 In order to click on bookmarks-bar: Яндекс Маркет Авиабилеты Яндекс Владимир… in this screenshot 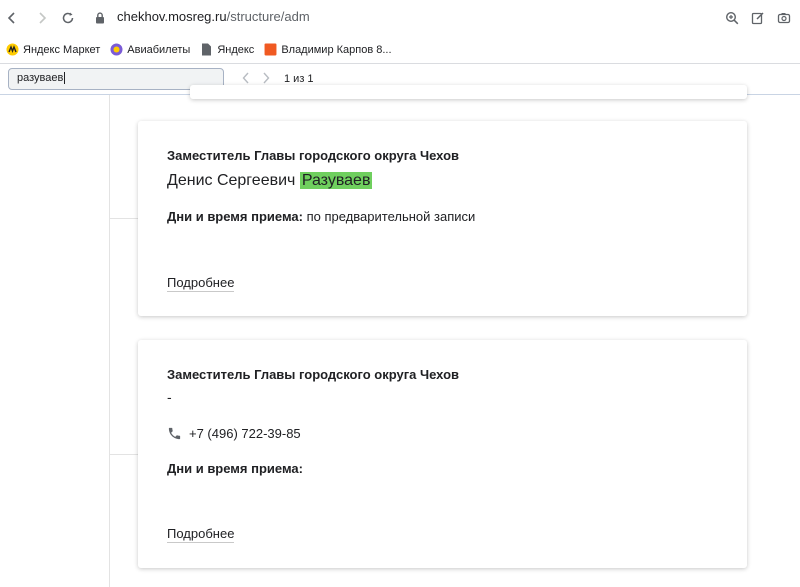, I will do `click(400, 50)`.